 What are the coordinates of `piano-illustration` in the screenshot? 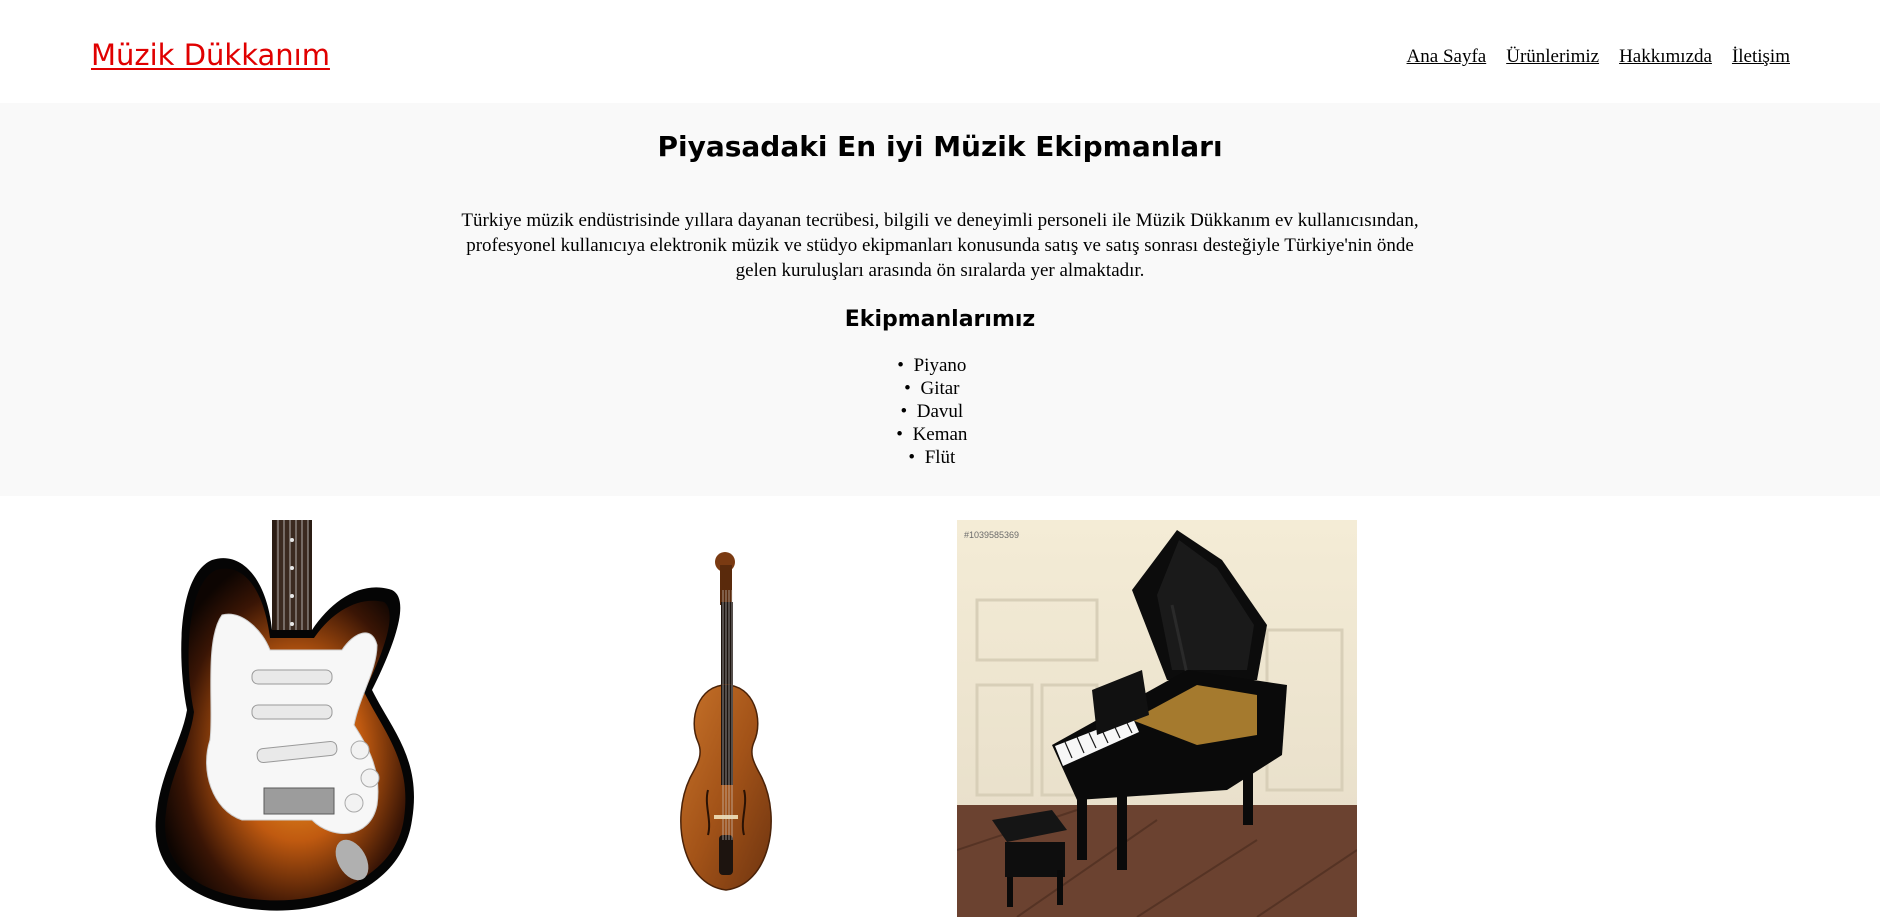 It's located at (1157, 718).